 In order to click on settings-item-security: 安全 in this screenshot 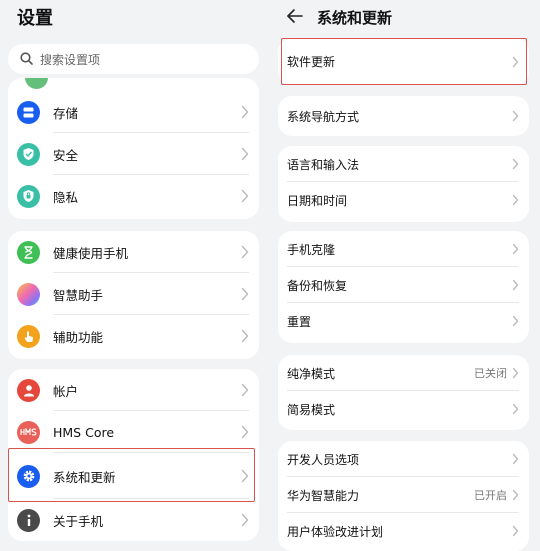, I will do `click(133, 154)`.